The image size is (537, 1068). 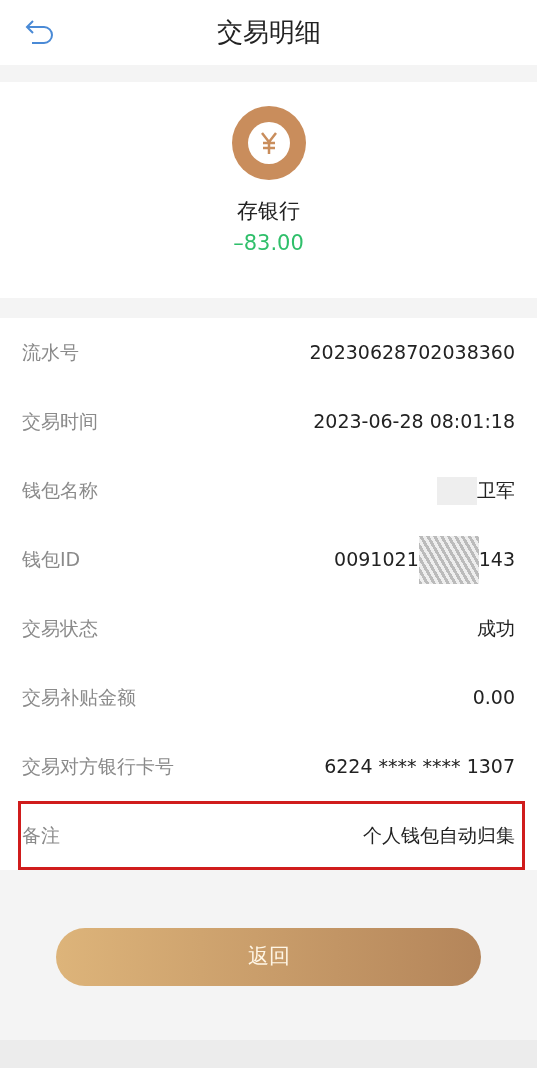 What do you see at coordinates (268, 957) in the screenshot?
I see `back-button: 返回` at bounding box center [268, 957].